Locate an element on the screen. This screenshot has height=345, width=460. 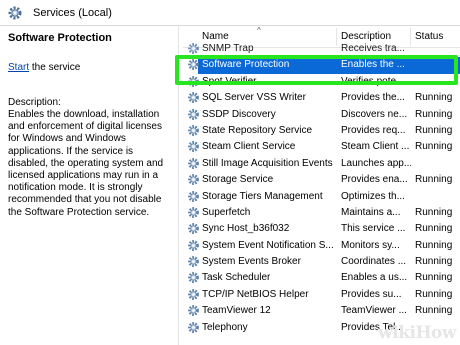
description-label: Description: is located at coordinates (34, 102).